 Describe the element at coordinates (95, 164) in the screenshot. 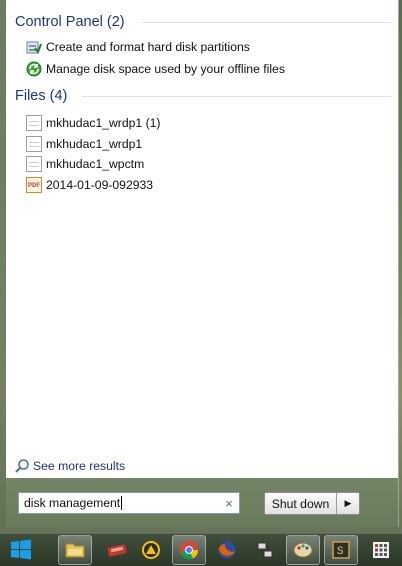

I see `result-label: mkhudac1_wpctm` at that location.